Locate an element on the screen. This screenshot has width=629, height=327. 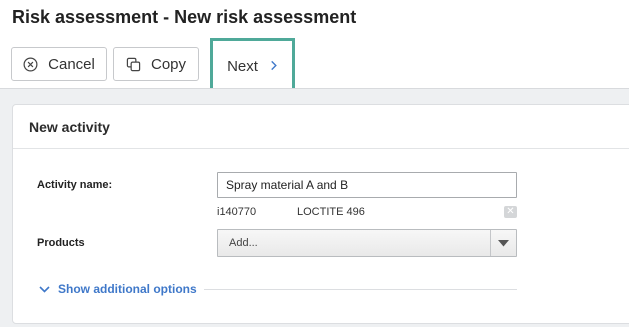
product-code: i140770 is located at coordinates (237, 212).